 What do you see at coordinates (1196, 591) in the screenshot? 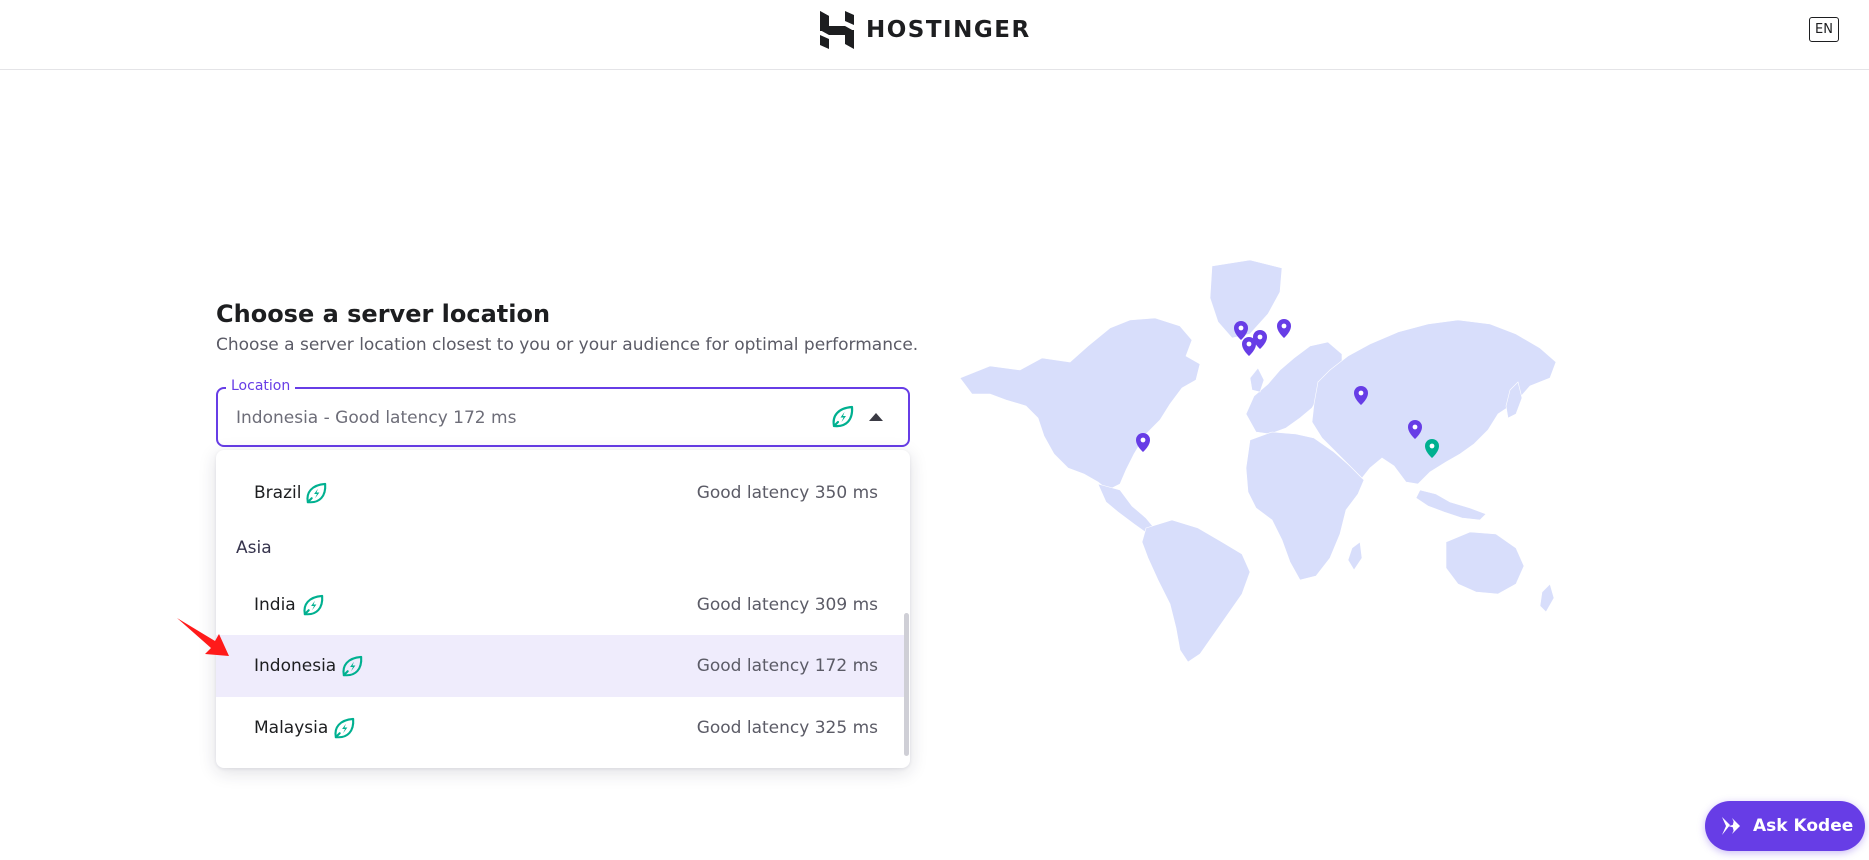
I see `south-america` at bounding box center [1196, 591].